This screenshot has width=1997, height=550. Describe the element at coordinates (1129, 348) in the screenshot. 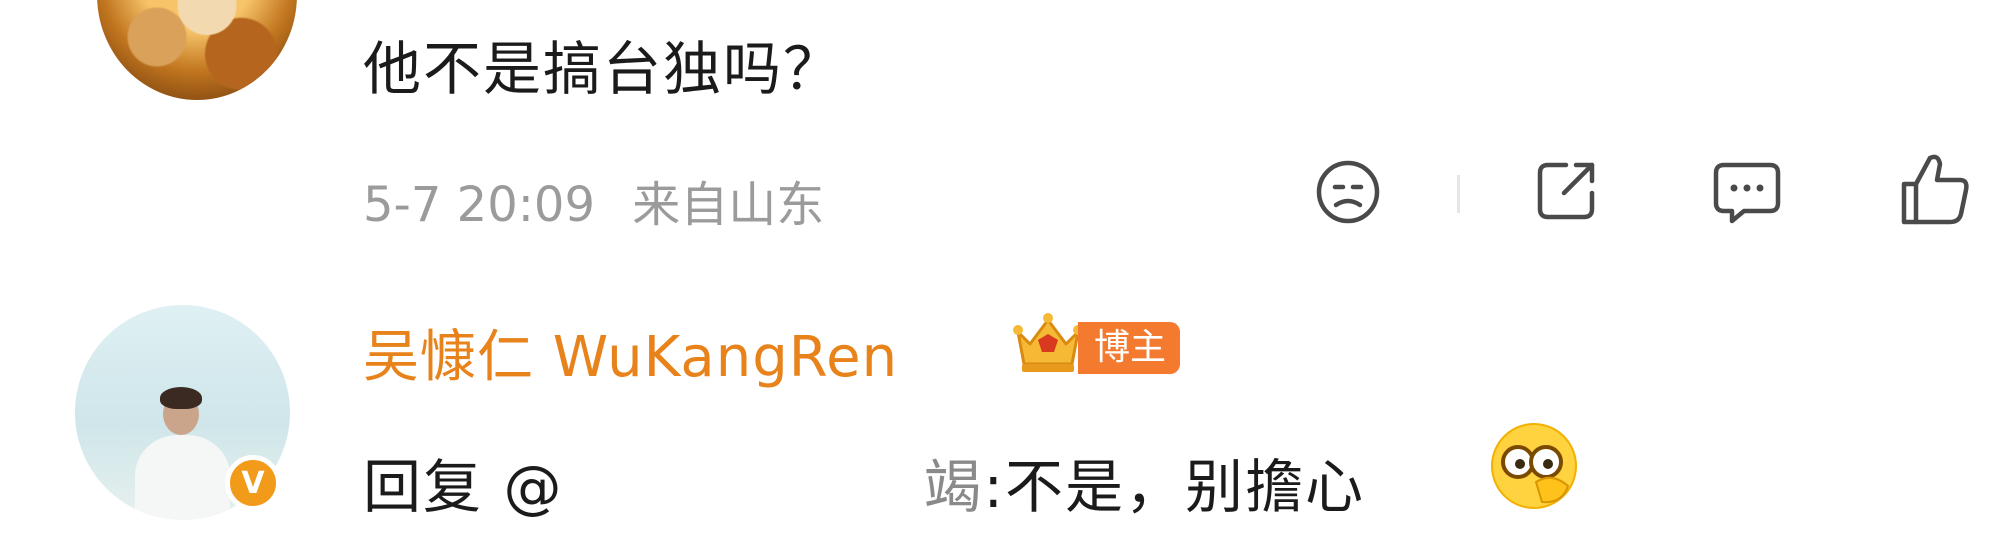

I see `blogger-badge: 博主` at that location.